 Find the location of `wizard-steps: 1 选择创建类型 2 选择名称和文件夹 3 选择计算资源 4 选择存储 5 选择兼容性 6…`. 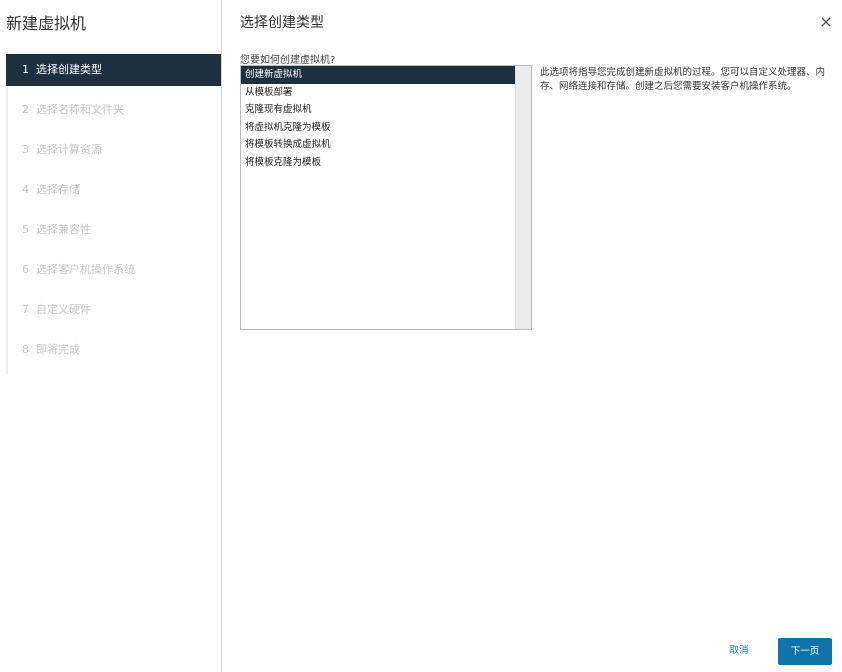

wizard-steps: 1 选择创建类型 2 选择名称和文件夹 3 选择计算资源 4 选择存储 5 选择兼容性 6… is located at coordinates (113, 214).